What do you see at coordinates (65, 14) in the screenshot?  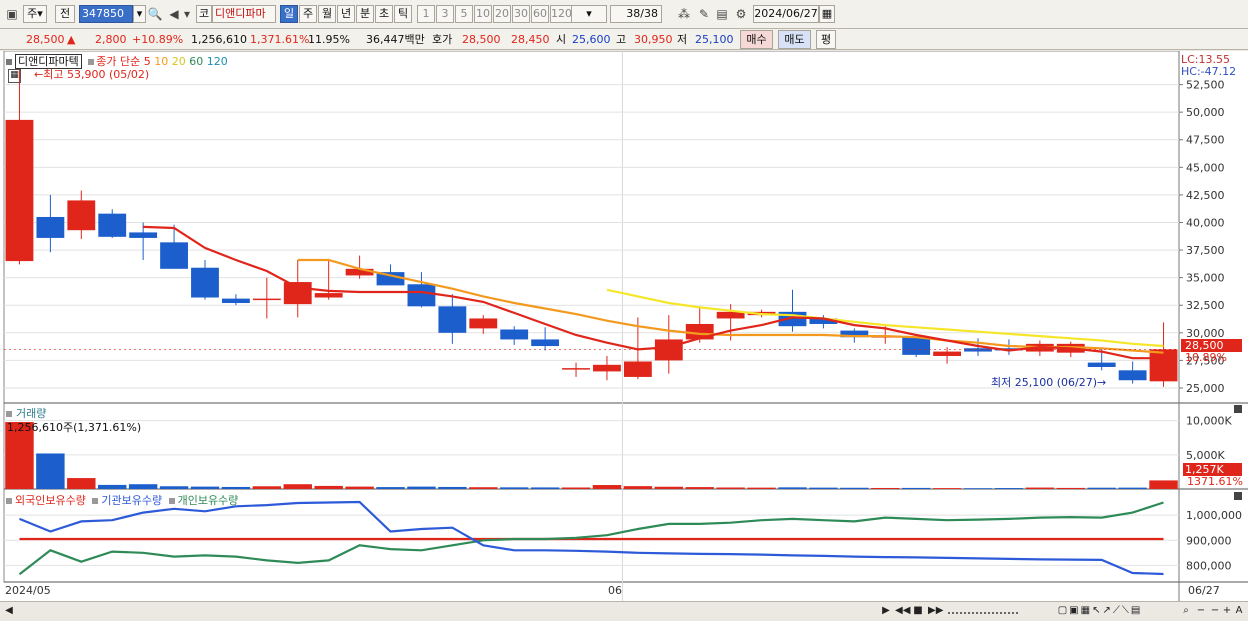 I see `prev-button: 전` at bounding box center [65, 14].